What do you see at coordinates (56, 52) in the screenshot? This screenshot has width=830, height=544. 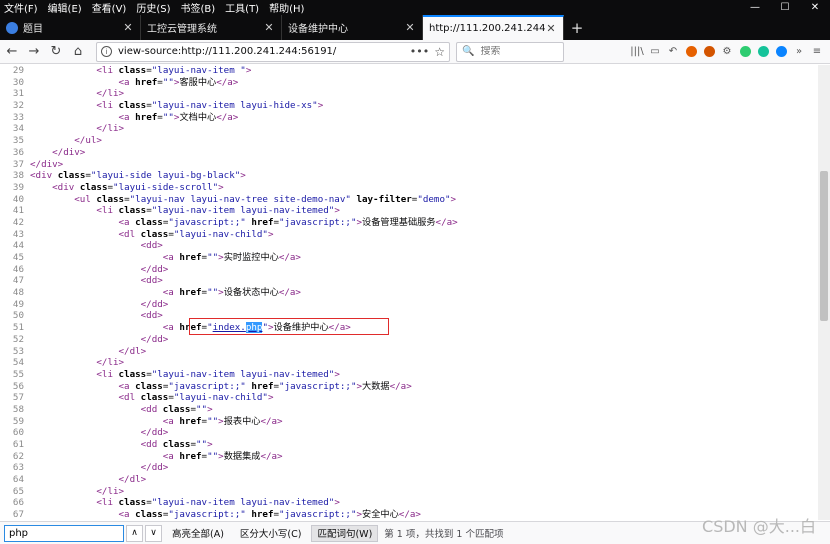 I see `reload-icon: ↻` at bounding box center [56, 52].